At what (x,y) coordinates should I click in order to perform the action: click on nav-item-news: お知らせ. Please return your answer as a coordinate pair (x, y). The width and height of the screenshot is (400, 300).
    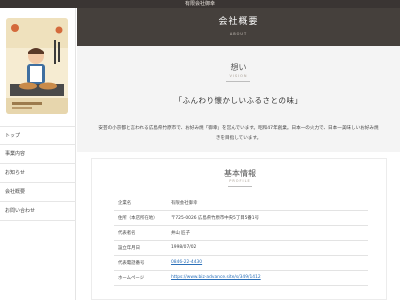
    Looking at the image, I should click on (38, 173).